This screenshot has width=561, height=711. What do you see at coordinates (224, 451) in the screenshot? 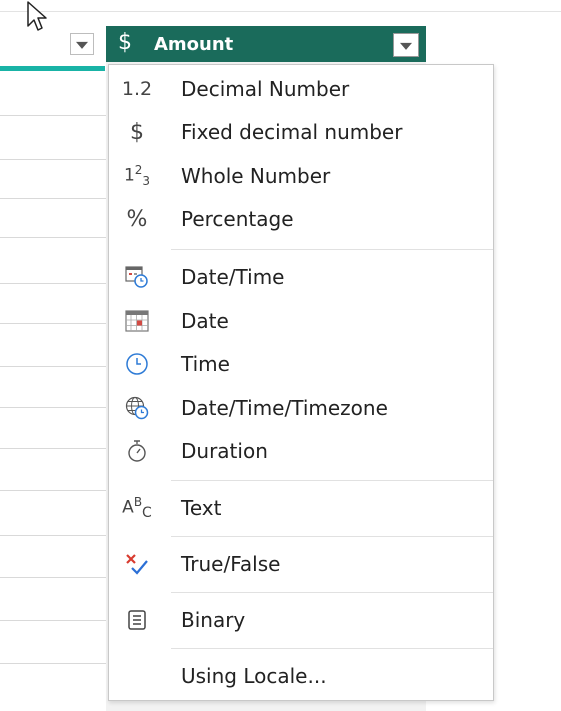
I see `menu-item-label: Duration` at bounding box center [224, 451].